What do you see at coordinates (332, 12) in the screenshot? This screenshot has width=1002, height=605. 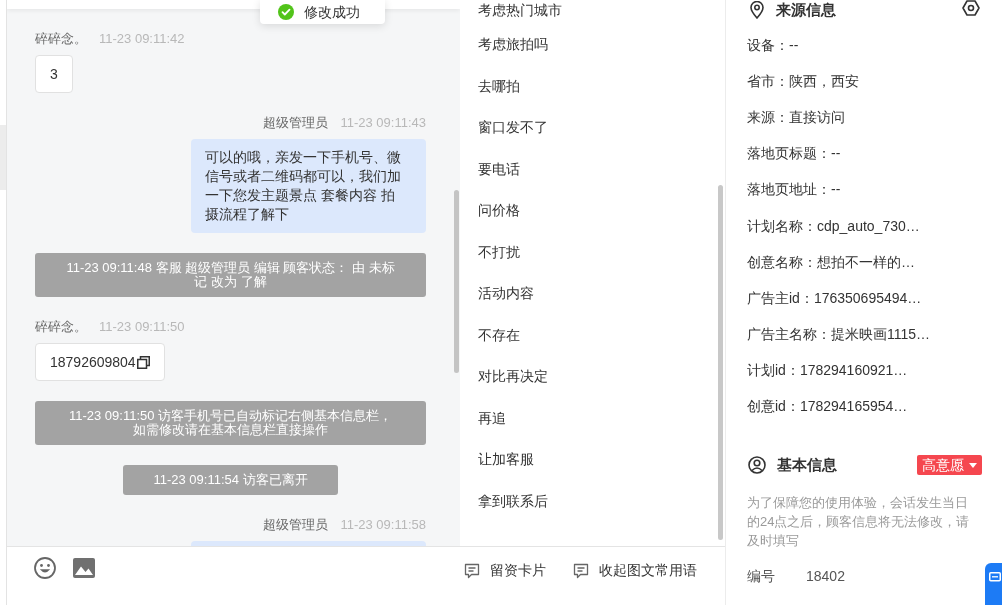 I see `toast-message: 修改成功` at bounding box center [332, 12].